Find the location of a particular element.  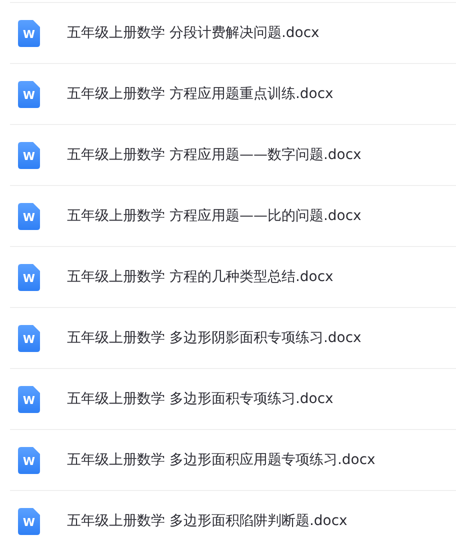

file-name: 五年级上册数学 多边形面积陷阱判断题.docx is located at coordinates (207, 521).